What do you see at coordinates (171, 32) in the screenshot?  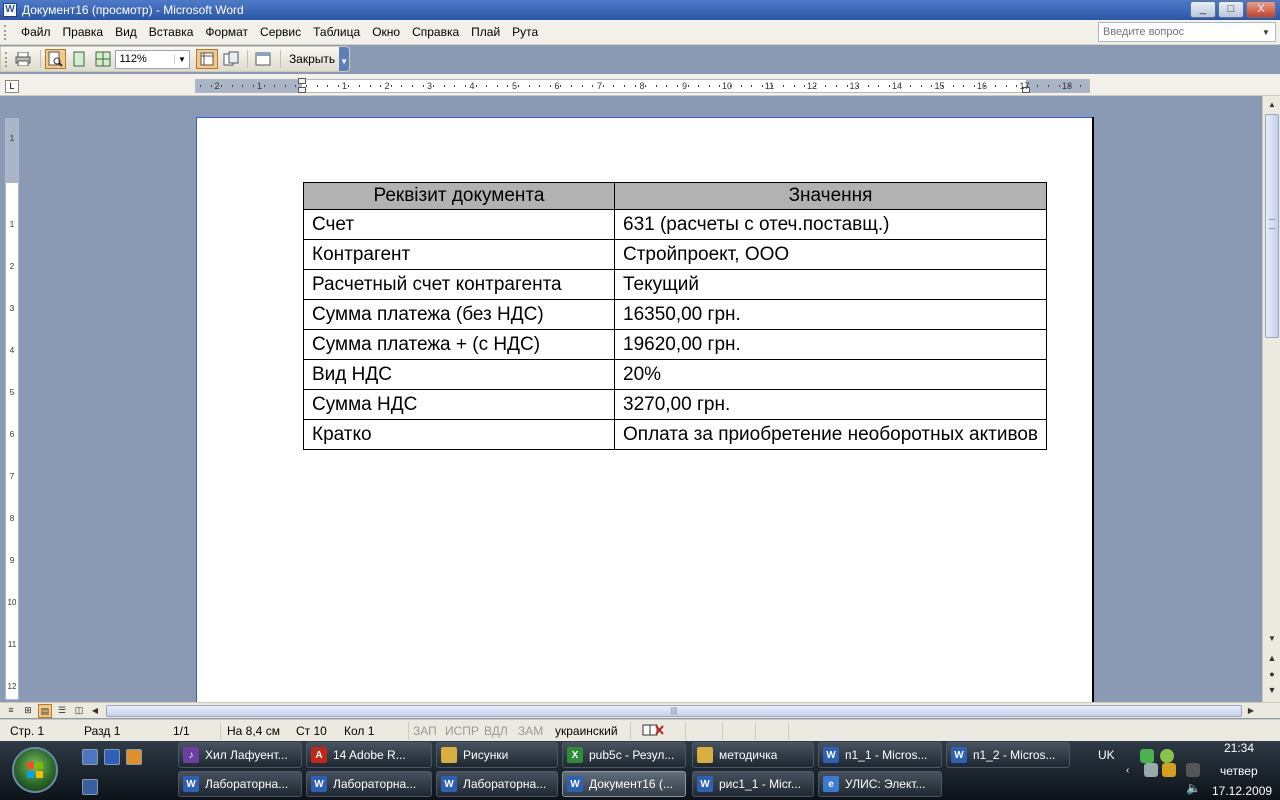 I see `menu-insert: Вставка` at bounding box center [171, 32].